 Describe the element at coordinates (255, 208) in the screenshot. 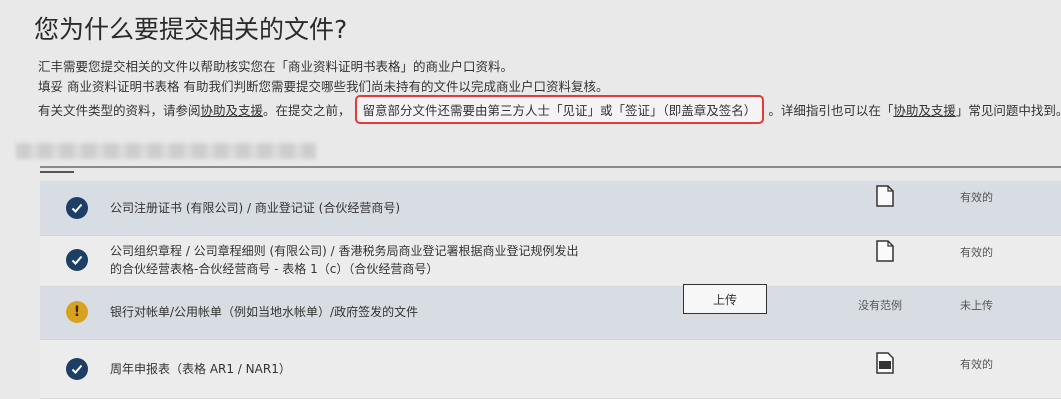

I see `document-label: 公司注册证书 (有限公司) / 商业登记证 (合伙经营商号)` at that location.